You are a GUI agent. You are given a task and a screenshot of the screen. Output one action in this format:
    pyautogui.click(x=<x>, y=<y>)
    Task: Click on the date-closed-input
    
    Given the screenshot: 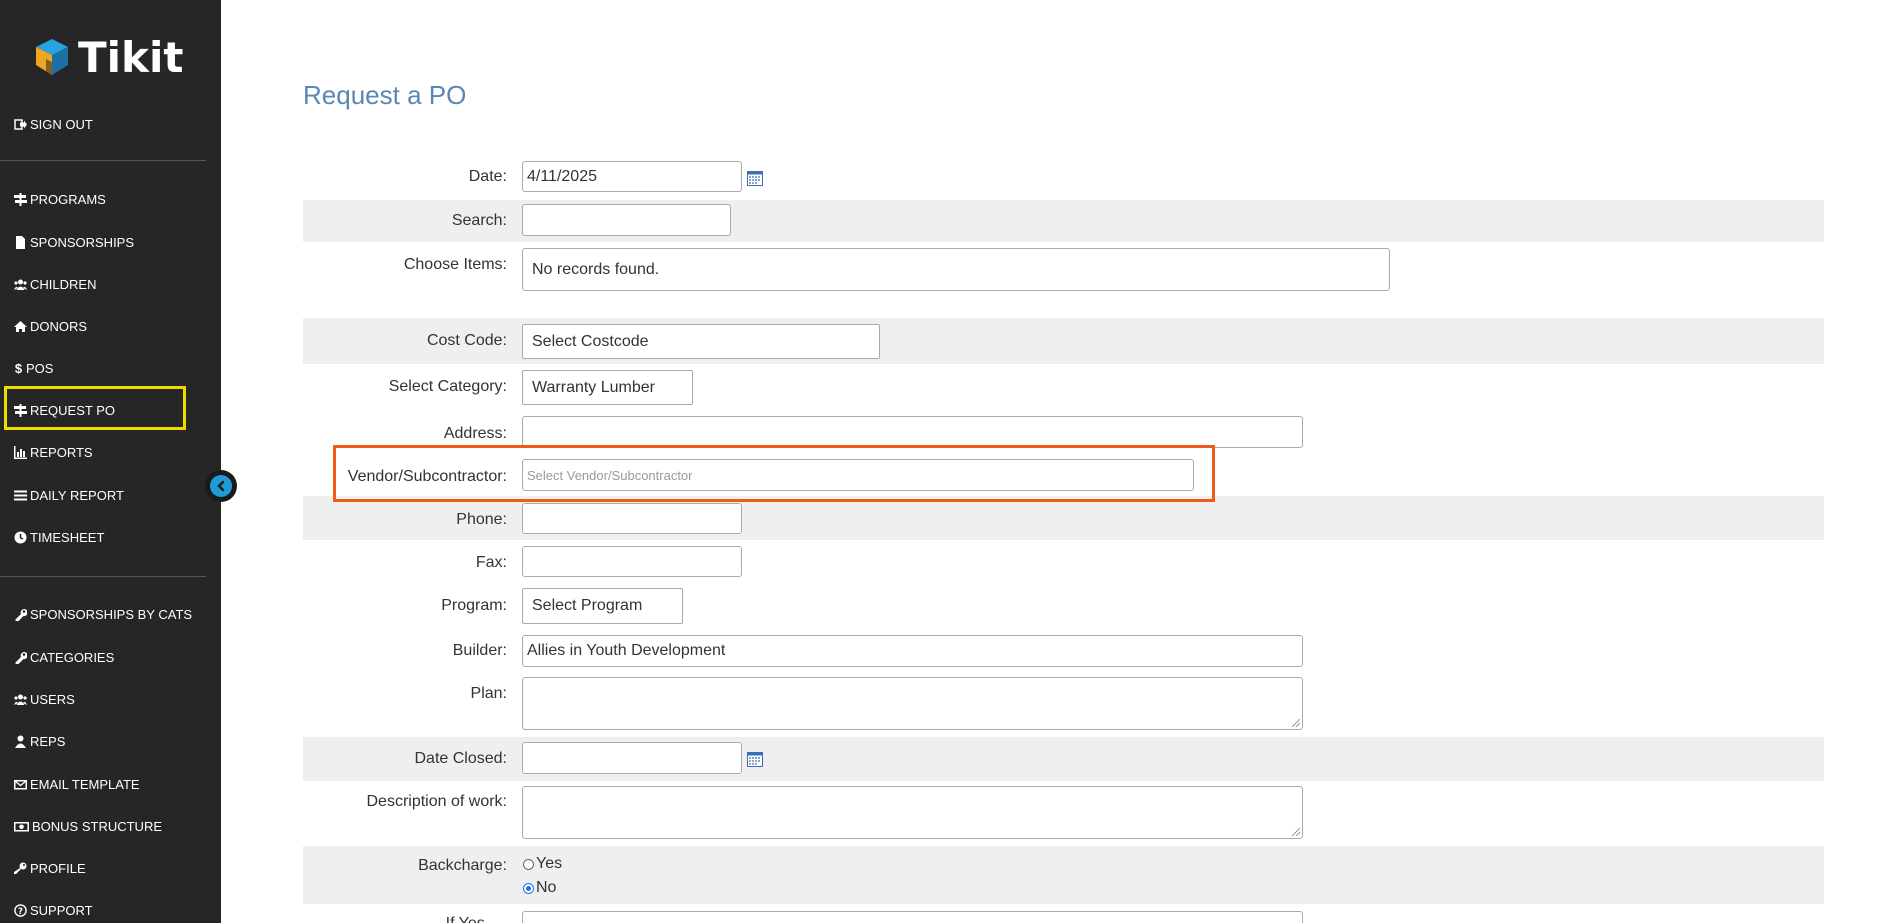 What is the action you would take?
    pyautogui.click(x=632, y=758)
    